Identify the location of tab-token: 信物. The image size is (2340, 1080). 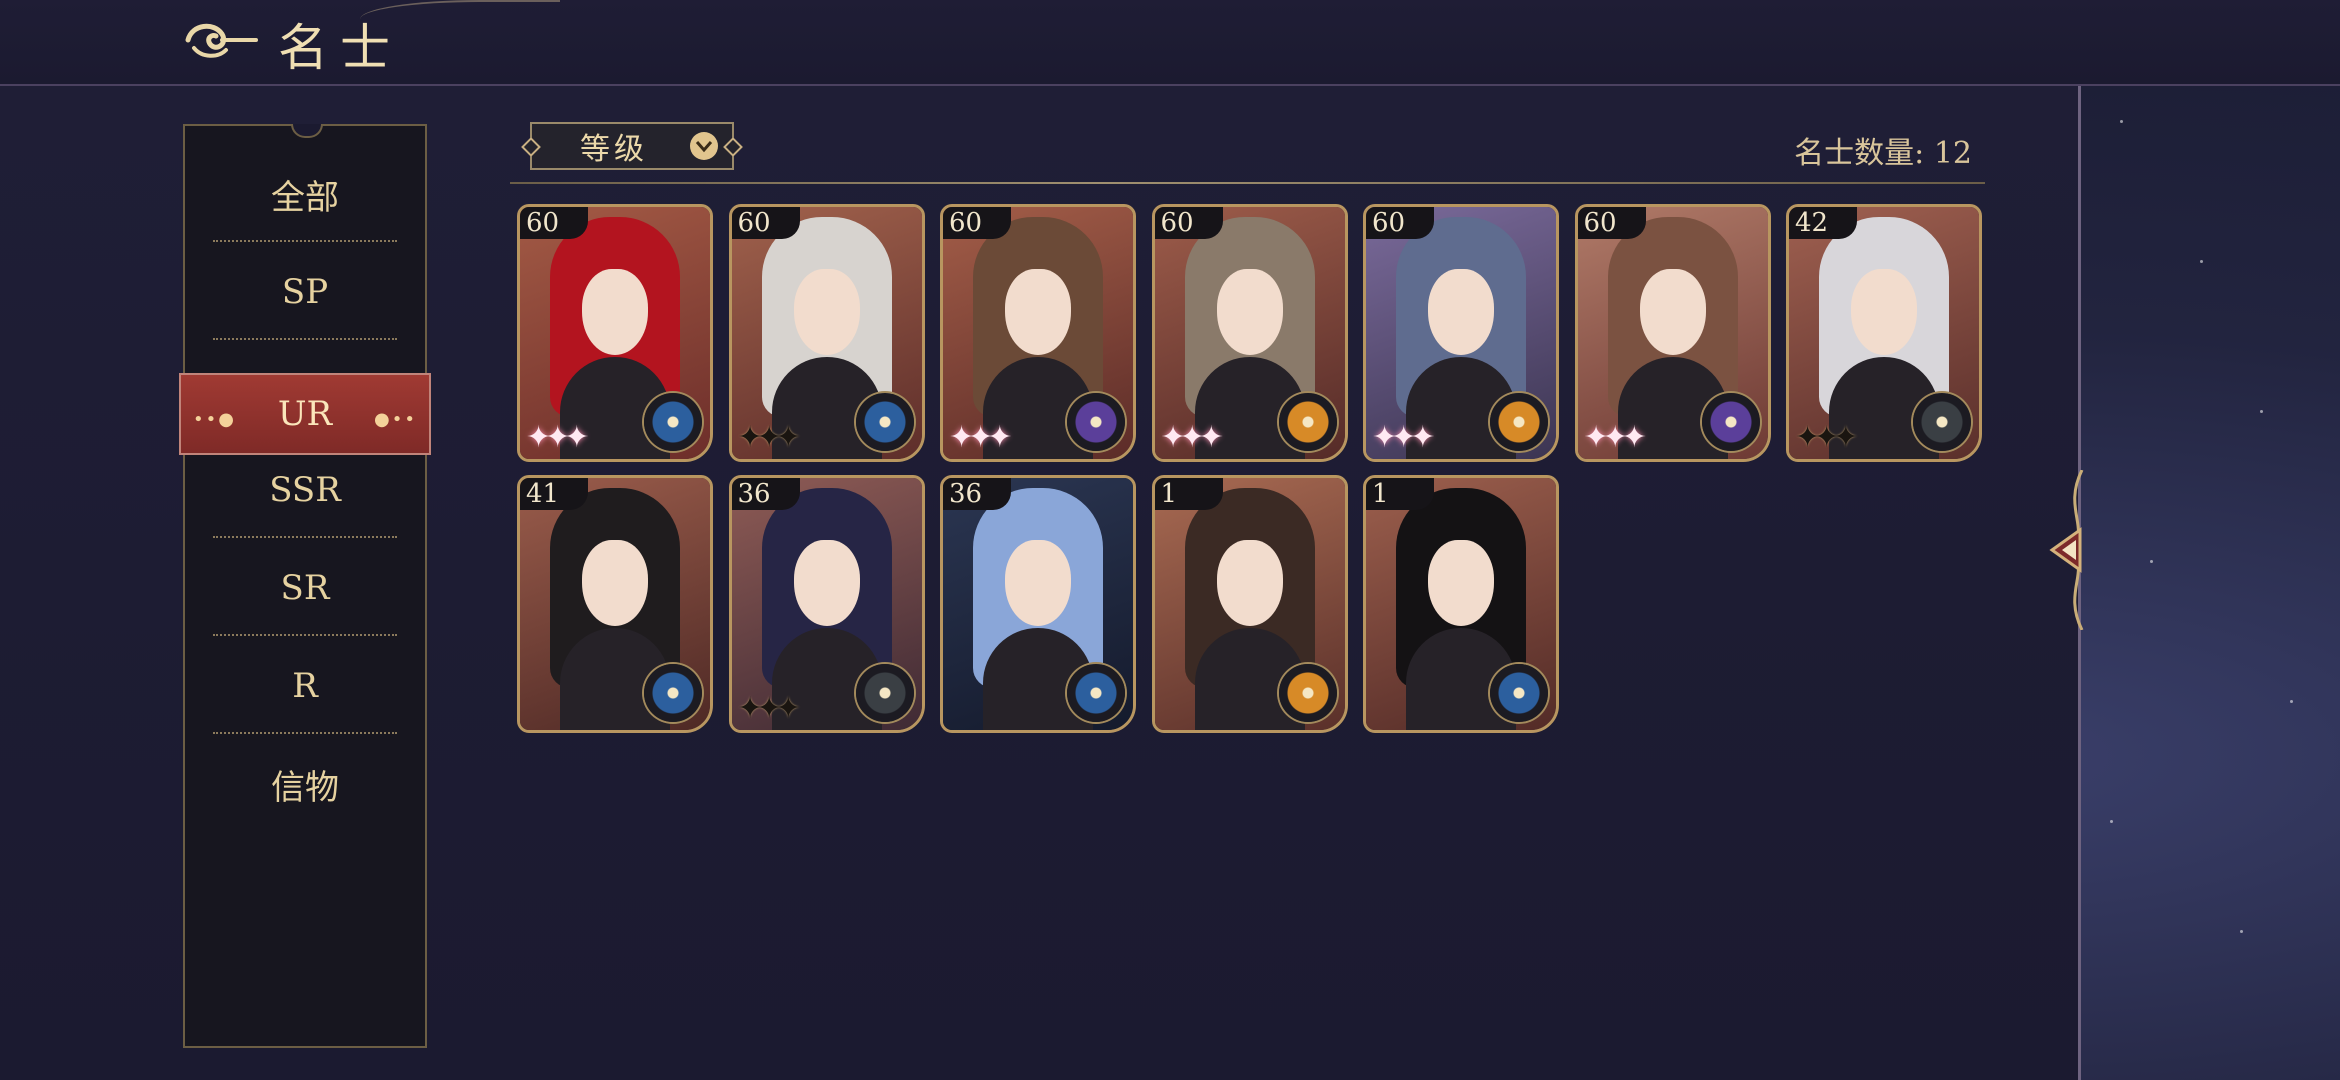
(305, 784).